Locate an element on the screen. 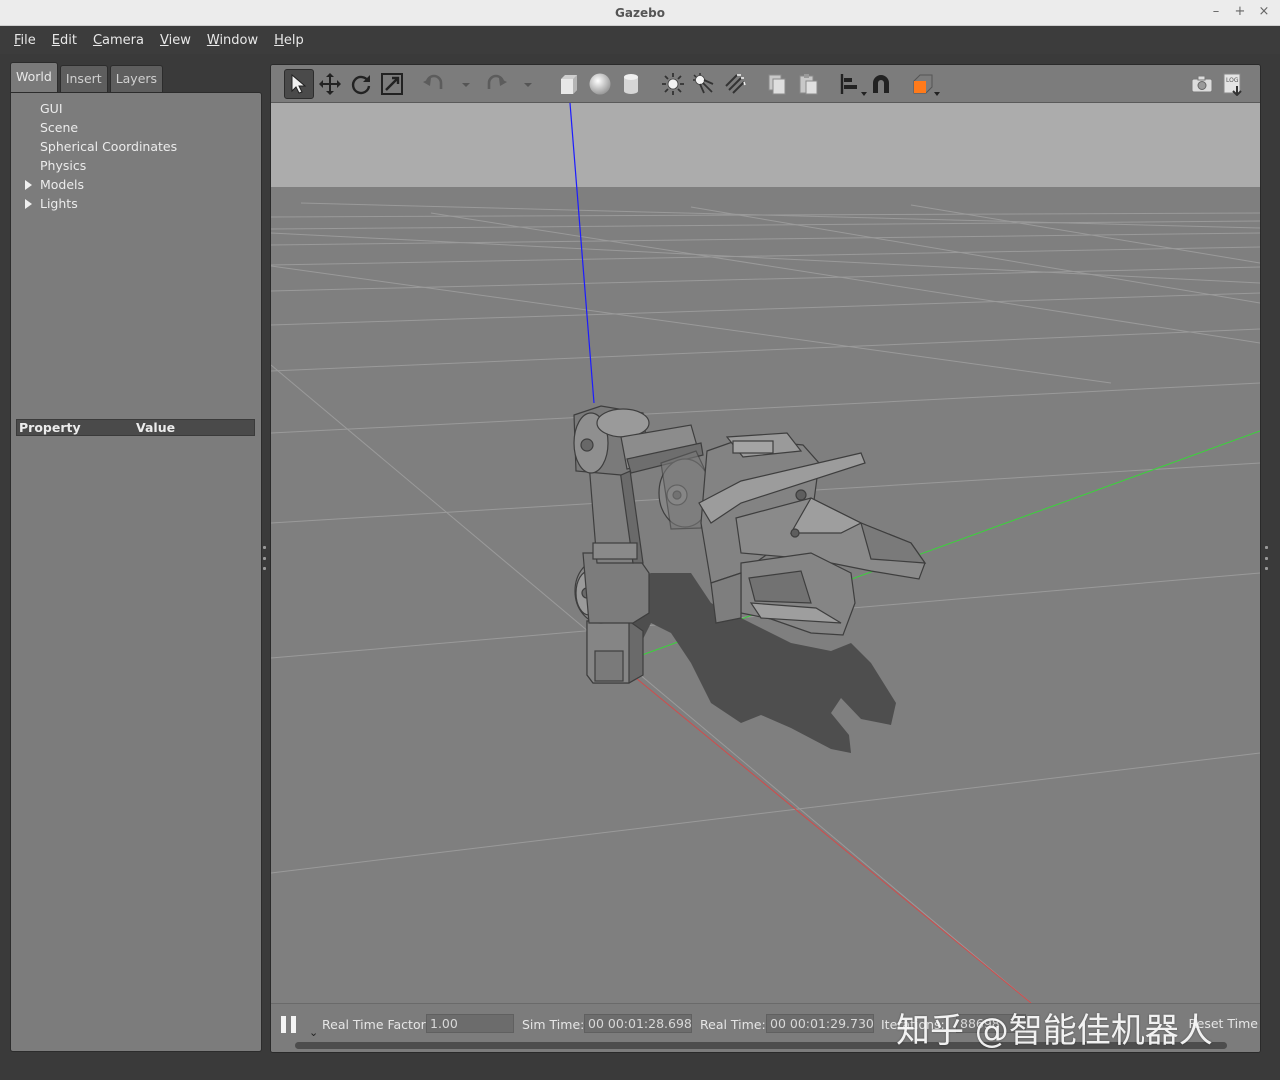 Image resolution: width=1280 pixels, height=1080 pixels. step-dropdown: ⌄ is located at coordinates (313, 1032).